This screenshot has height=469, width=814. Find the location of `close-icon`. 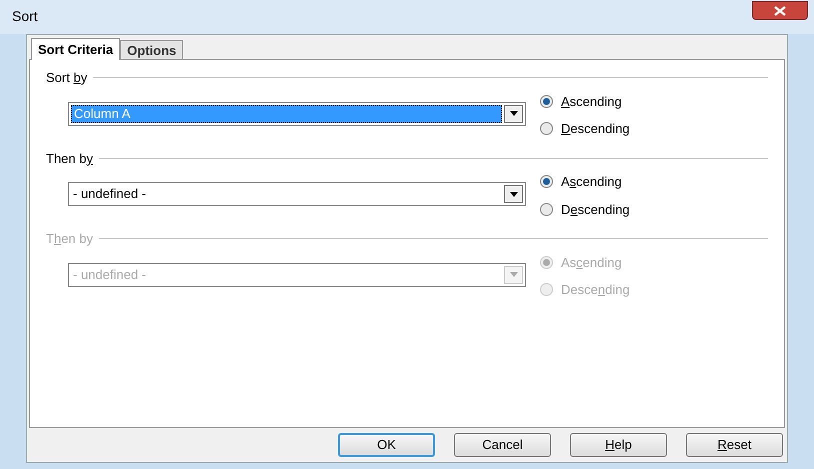

close-icon is located at coordinates (780, 11).